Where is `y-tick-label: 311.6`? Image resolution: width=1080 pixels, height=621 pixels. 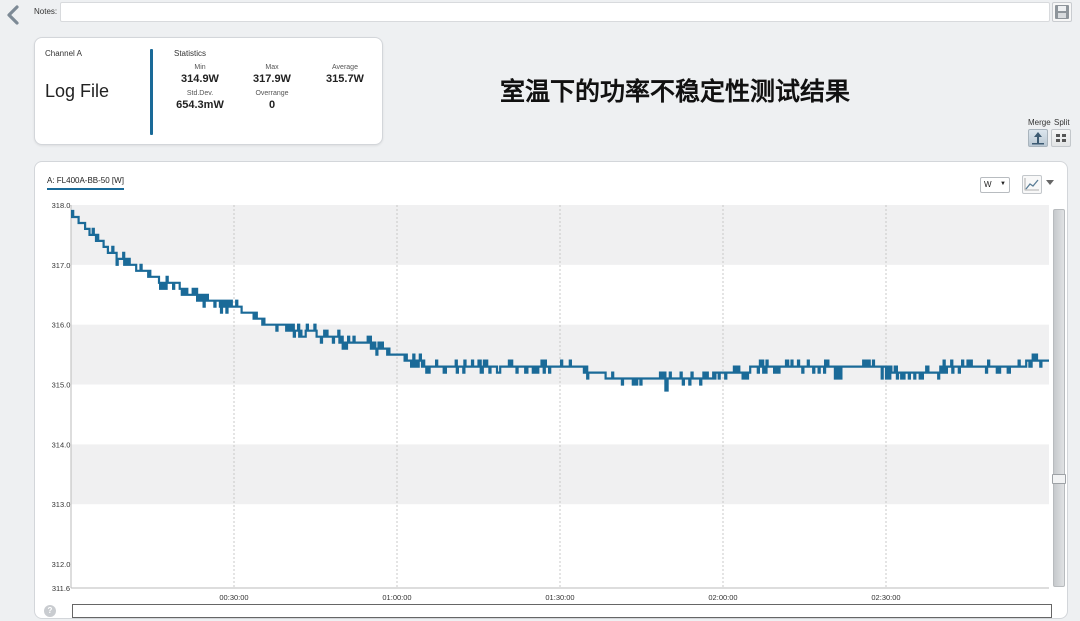 y-tick-label: 311.6 is located at coordinates (61, 588).